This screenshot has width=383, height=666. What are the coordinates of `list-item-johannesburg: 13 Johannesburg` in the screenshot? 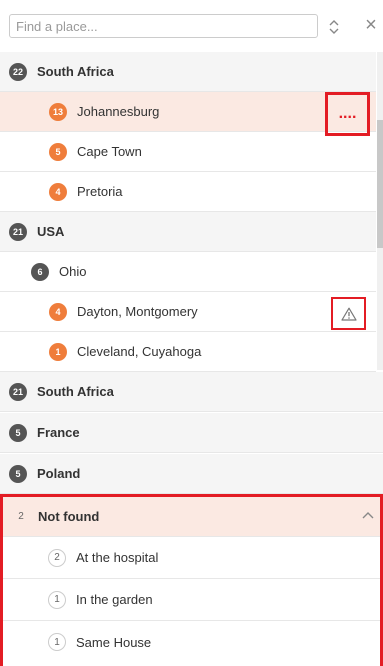 It's located at (188, 112).